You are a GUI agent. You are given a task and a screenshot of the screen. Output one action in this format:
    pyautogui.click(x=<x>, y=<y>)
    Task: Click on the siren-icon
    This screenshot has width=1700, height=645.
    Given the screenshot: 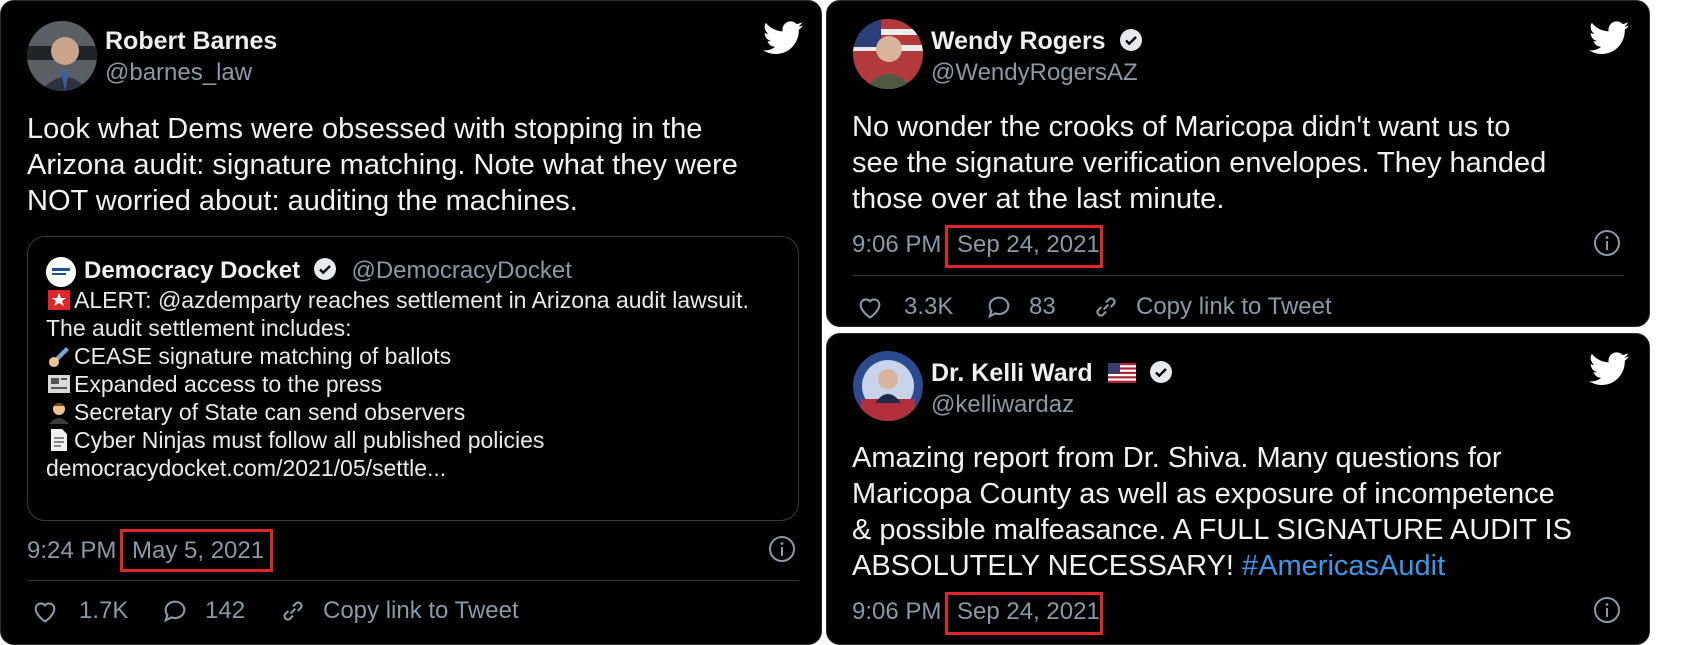 What is the action you would take?
    pyautogui.click(x=59, y=300)
    